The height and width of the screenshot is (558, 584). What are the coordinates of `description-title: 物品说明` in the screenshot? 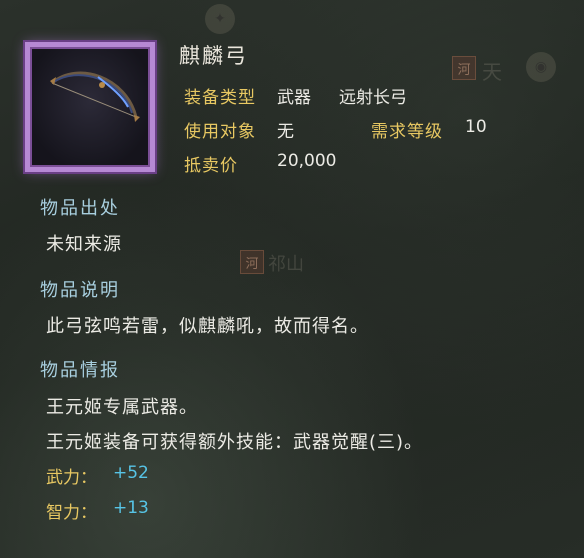 It's located at (80, 290).